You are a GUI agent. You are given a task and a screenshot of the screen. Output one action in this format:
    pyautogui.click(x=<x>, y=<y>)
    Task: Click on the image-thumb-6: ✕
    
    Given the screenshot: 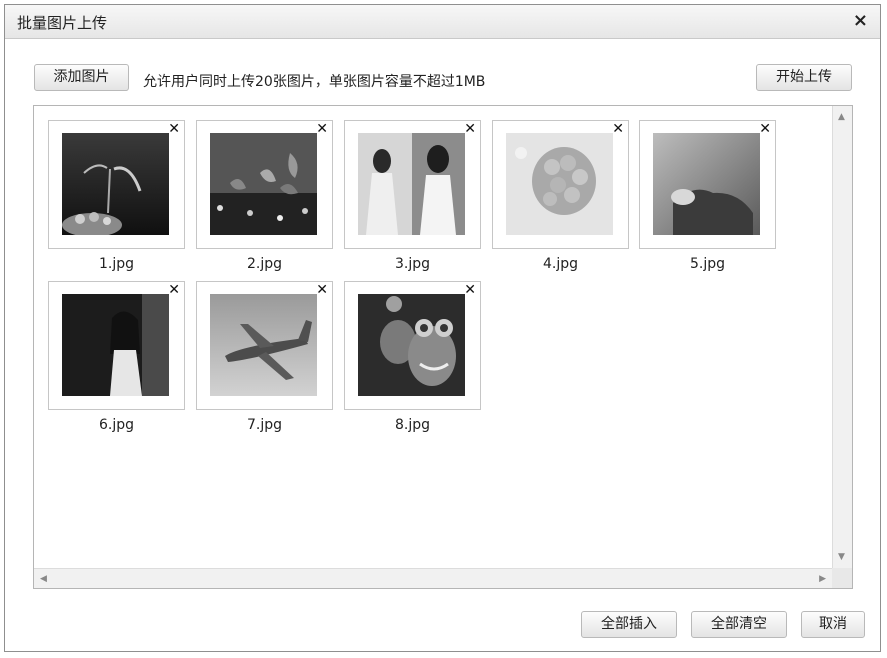 What is the action you would take?
    pyautogui.click(x=116, y=345)
    